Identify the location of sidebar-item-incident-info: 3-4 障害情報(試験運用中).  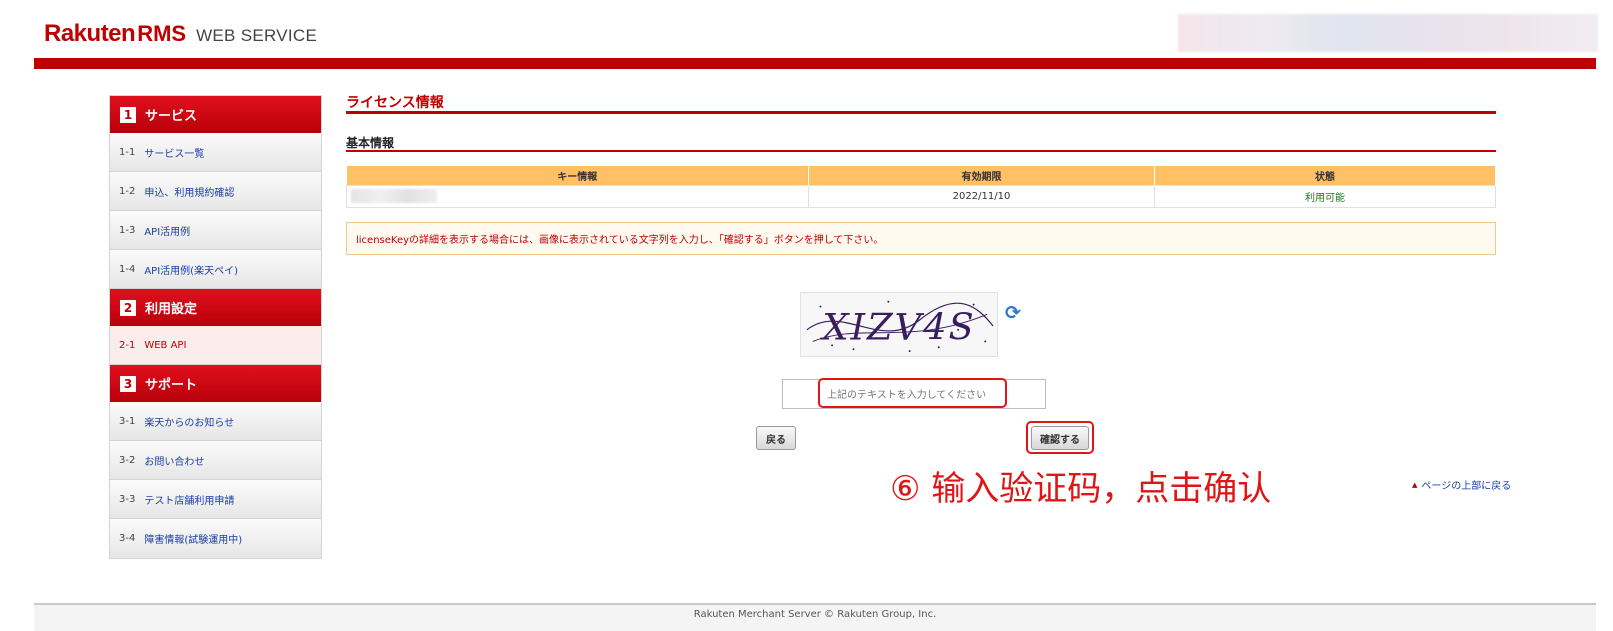
(215, 538).